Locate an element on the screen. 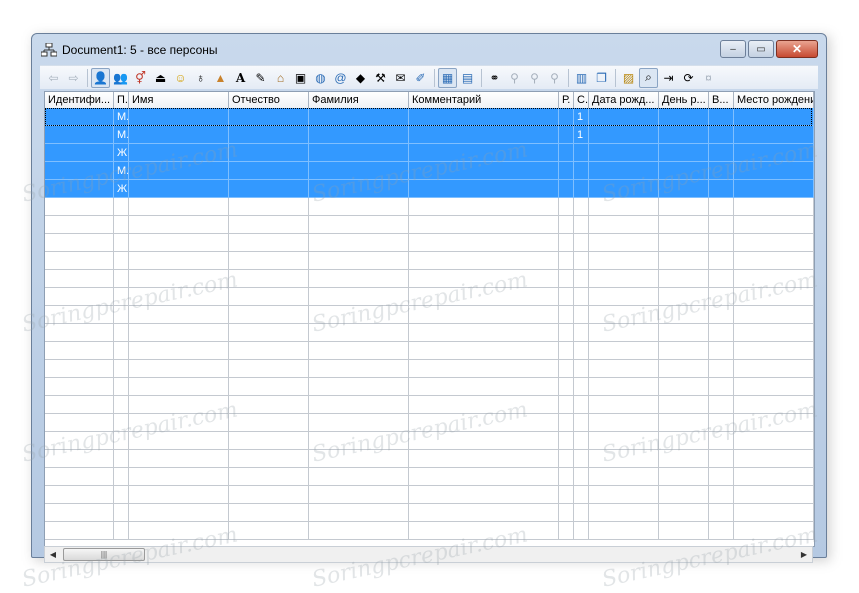 The height and width of the screenshot is (593, 859). gender-icon: ⚥ is located at coordinates (140, 78).